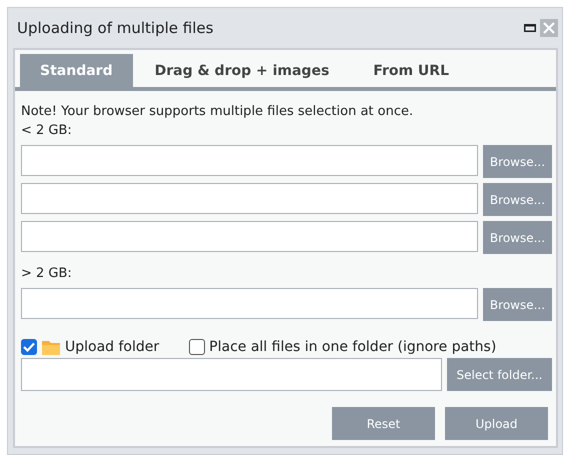  Describe the element at coordinates (47, 130) in the screenshot. I see `size-label: < 2 GB:` at that location.